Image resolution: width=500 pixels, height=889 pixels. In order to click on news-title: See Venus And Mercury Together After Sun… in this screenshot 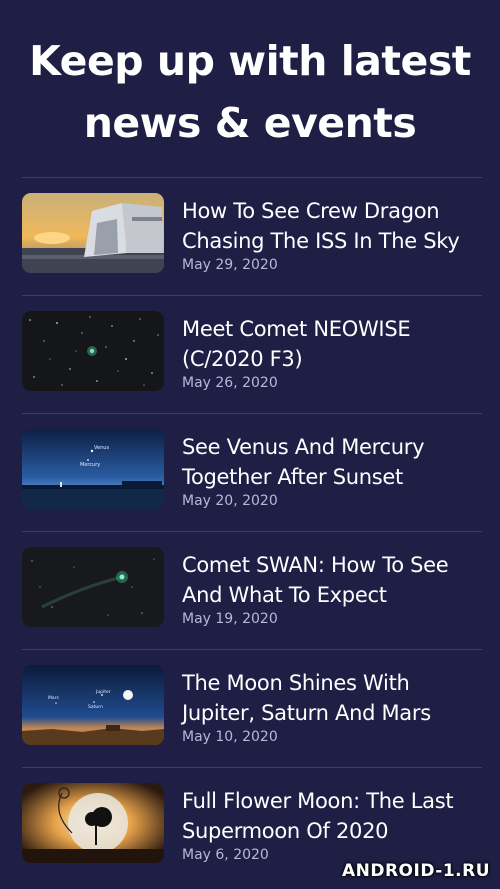, I will do `click(303, 462)`.